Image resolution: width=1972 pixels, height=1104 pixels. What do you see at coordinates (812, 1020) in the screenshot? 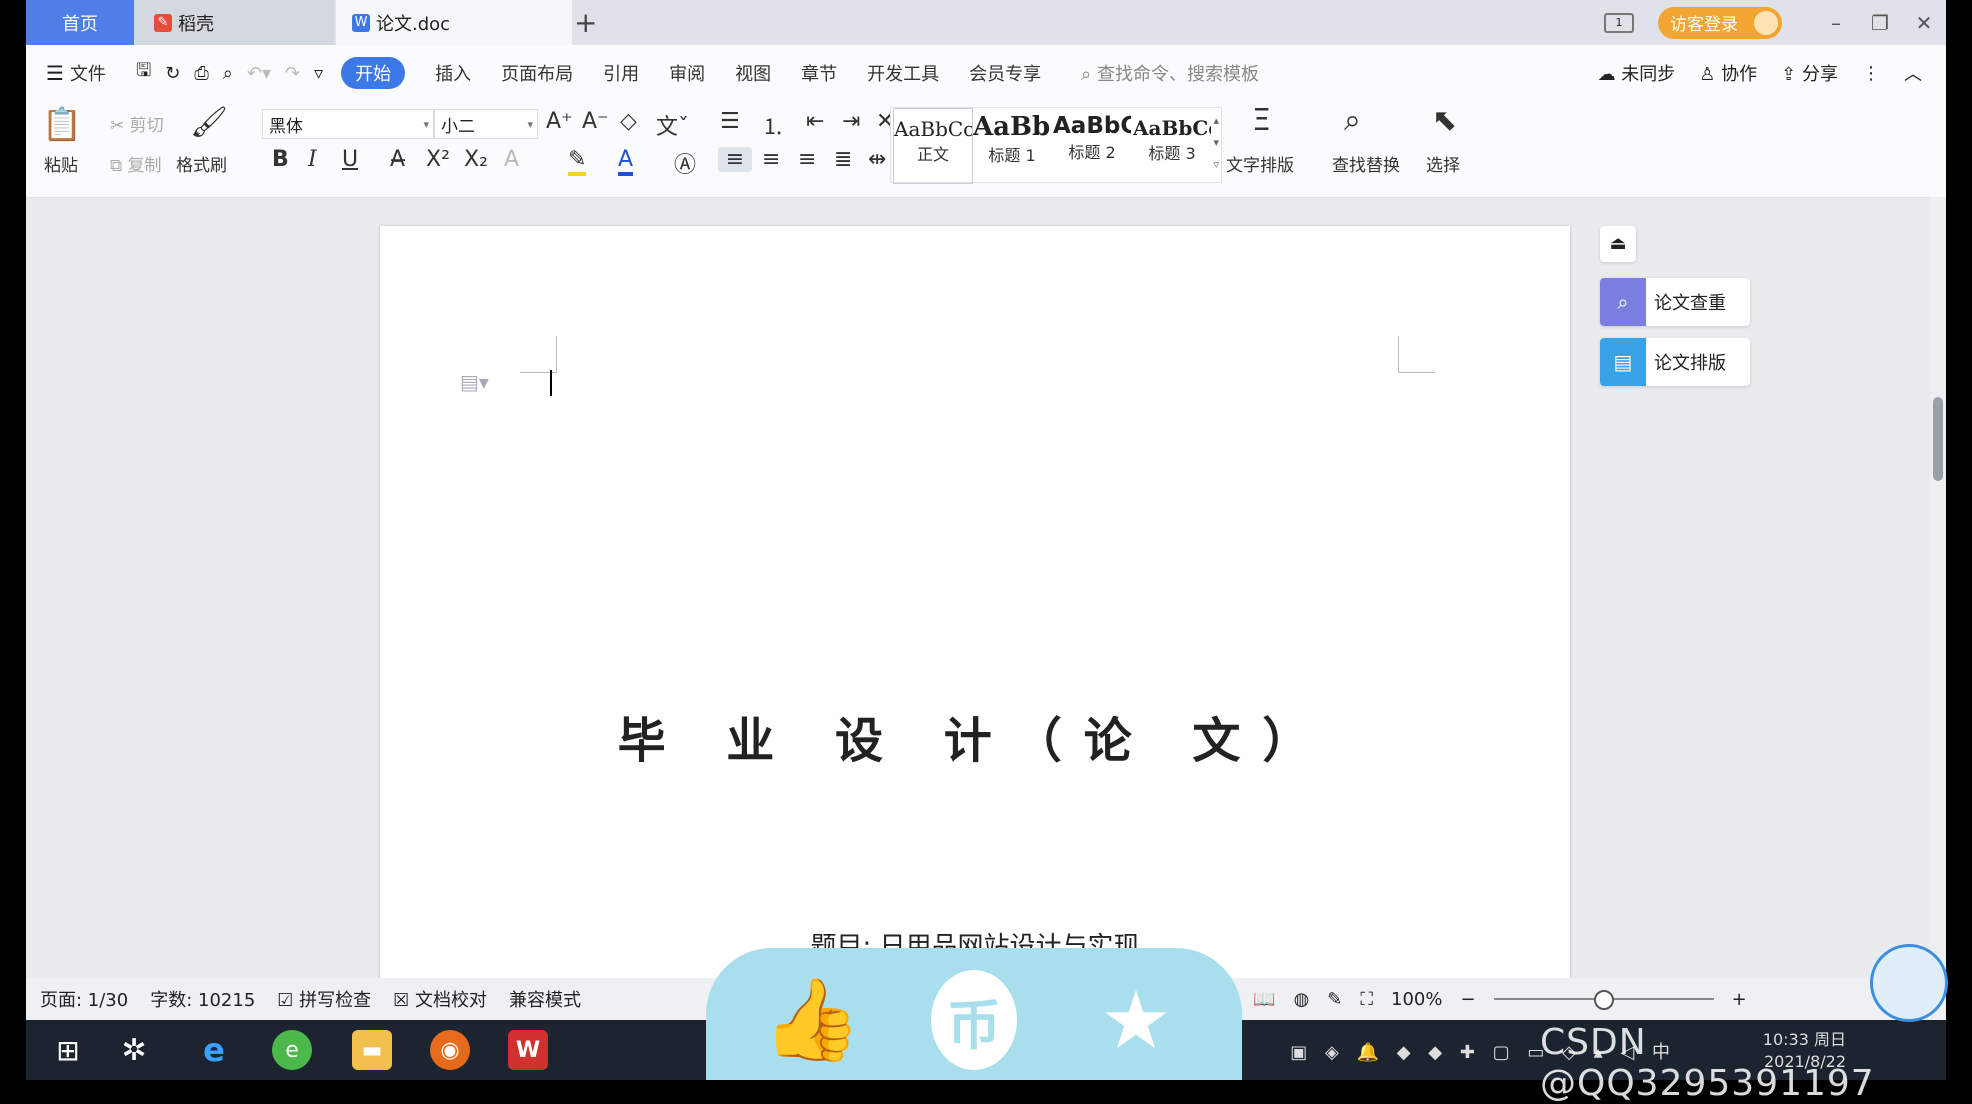
I see `thumbs-up-icon: 👍` at bounding box center [812, 1020].